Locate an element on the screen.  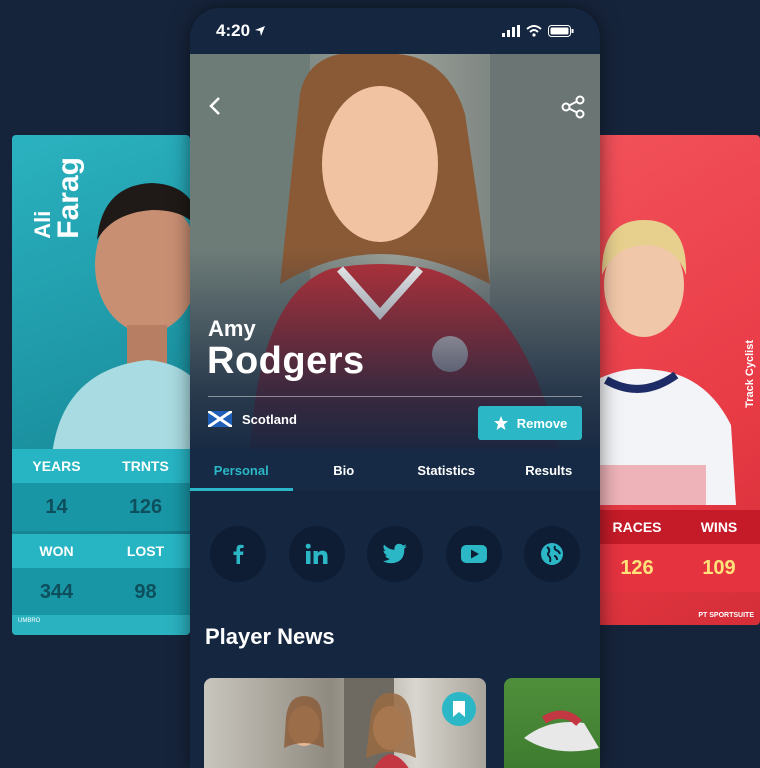
time-label: 4:20 is located at coordinates (233, 30).